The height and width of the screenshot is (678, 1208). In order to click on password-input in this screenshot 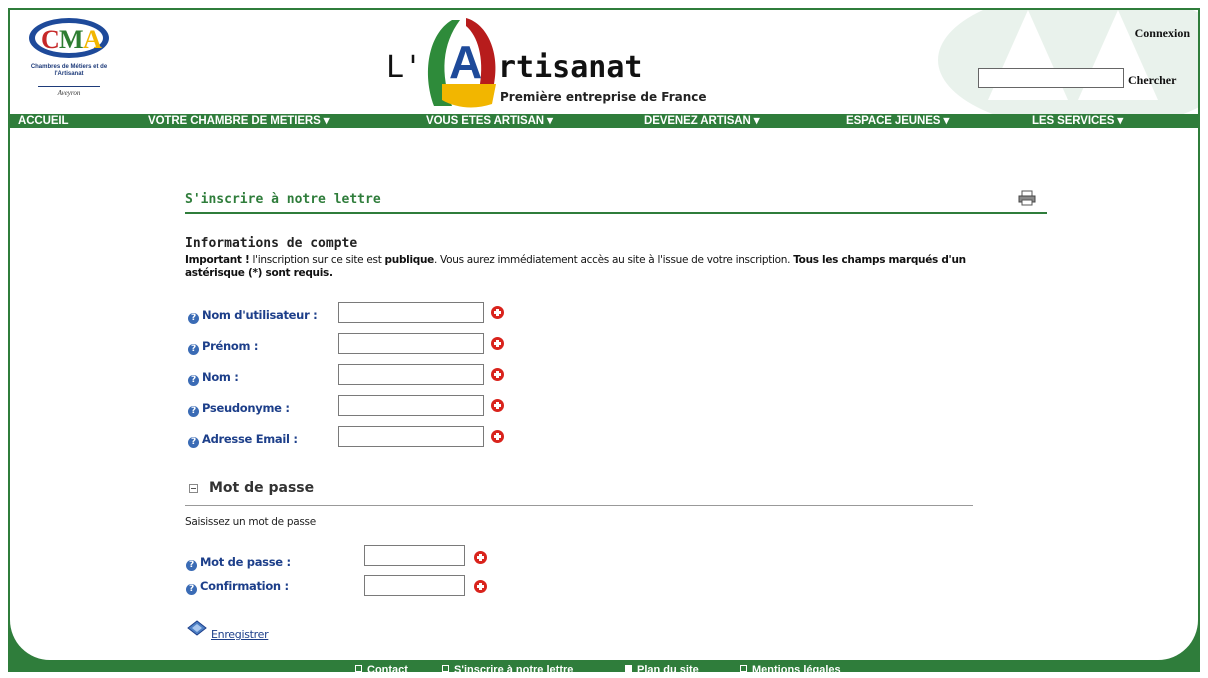, I will do `click(414, 555)`.